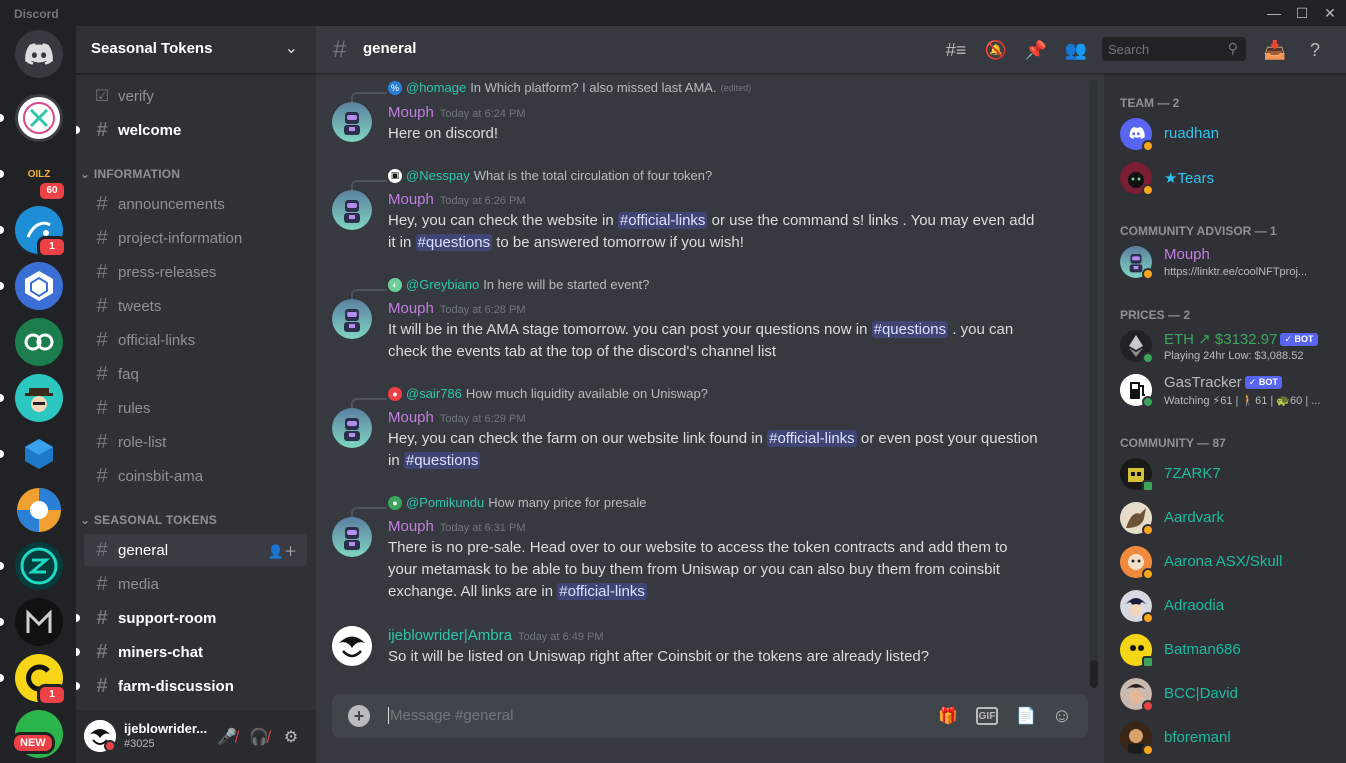 The height and width of the screenshot is (763, 1346). What do you see at coordinates (395, 393) in the screenshot?
I see `reply-avatar: ●` at bounding box center [395, 393].